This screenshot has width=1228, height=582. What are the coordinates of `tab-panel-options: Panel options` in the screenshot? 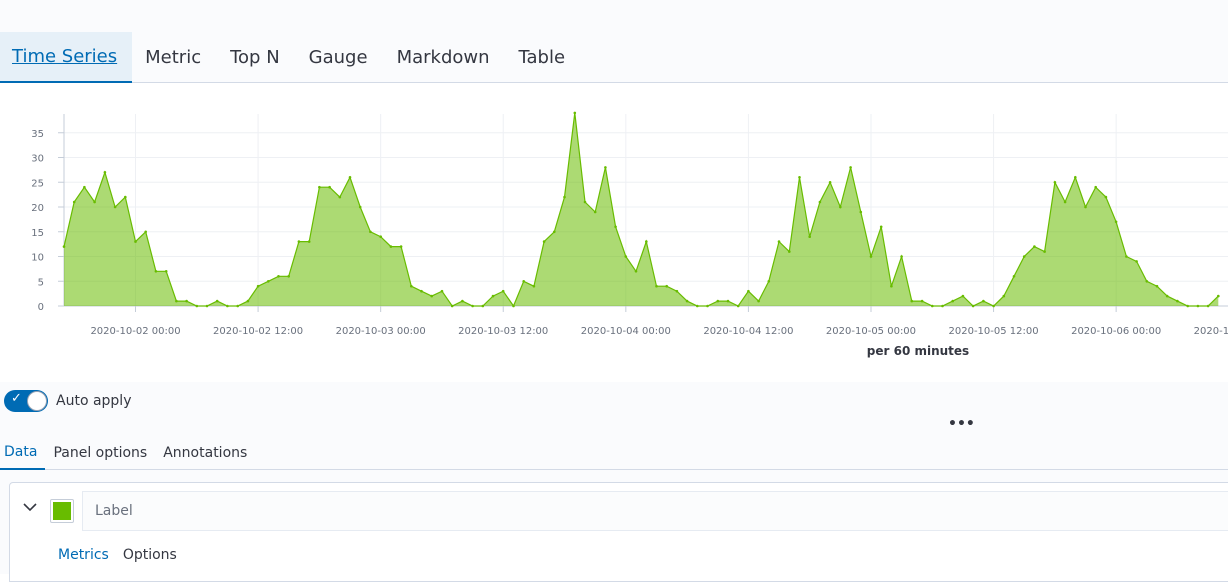 It's located at (102, 453).